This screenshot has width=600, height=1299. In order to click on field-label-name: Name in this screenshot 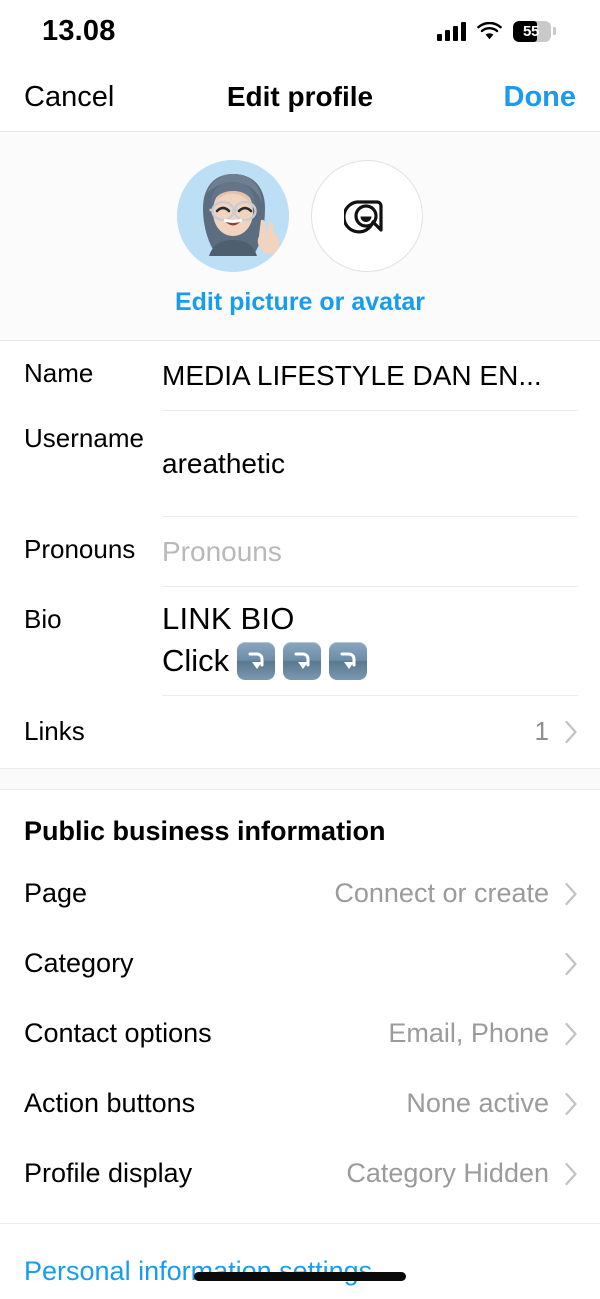, I will do `click(59, 373)`.